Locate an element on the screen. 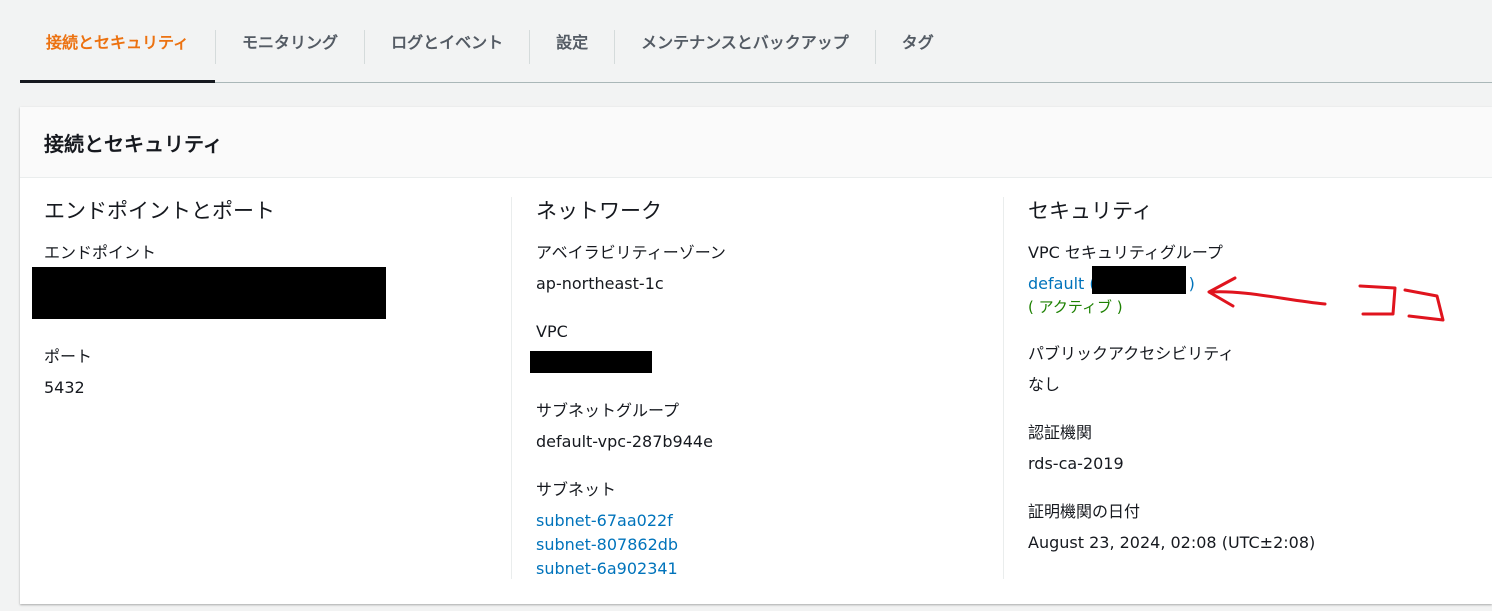  annotation-arrow-icon is located at coordinates (1326, 299).